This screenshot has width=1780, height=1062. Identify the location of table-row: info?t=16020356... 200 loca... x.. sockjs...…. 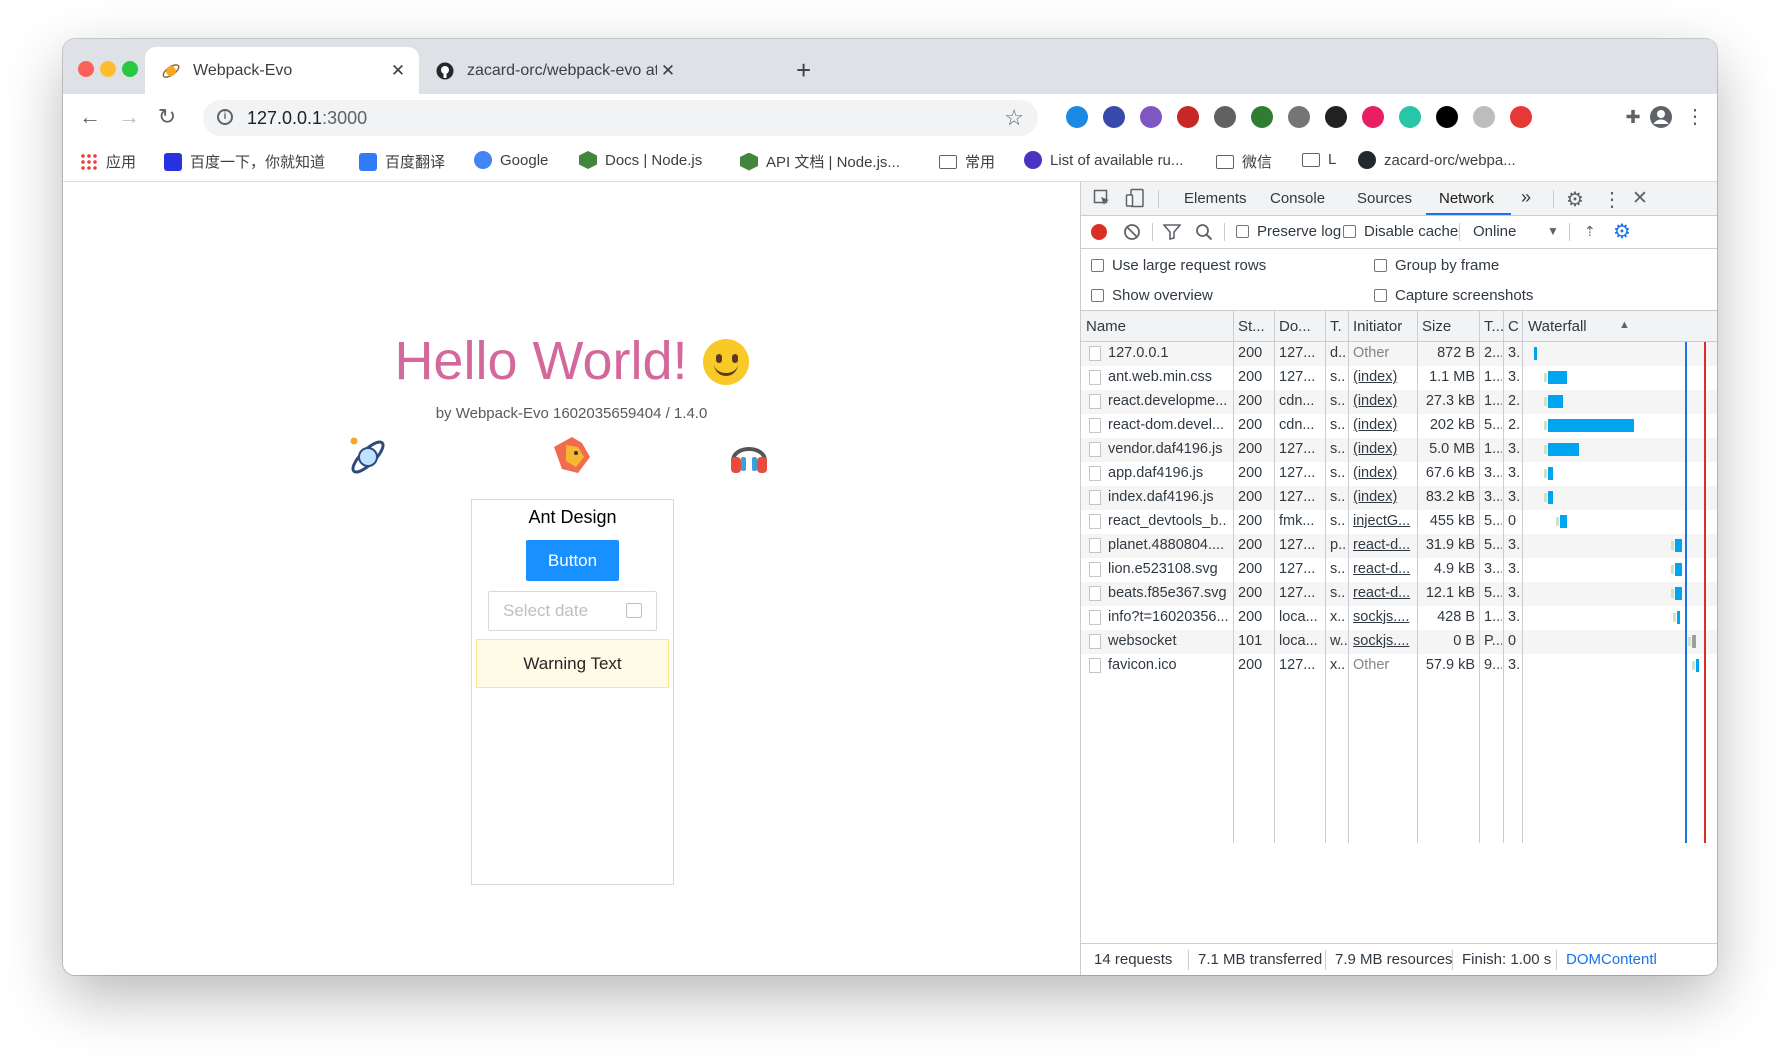
(1399, 618).